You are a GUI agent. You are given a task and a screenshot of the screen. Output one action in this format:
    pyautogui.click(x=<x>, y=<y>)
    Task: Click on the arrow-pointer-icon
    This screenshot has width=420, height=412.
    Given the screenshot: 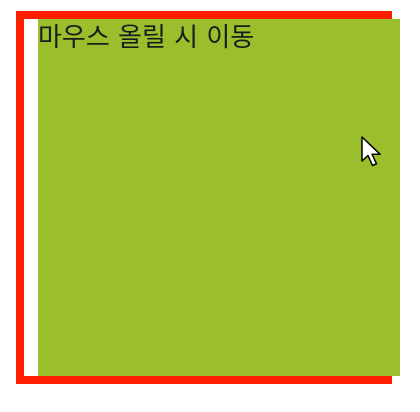 What is the action you would take?
    pyautogui.click(x=371, y=151)
    